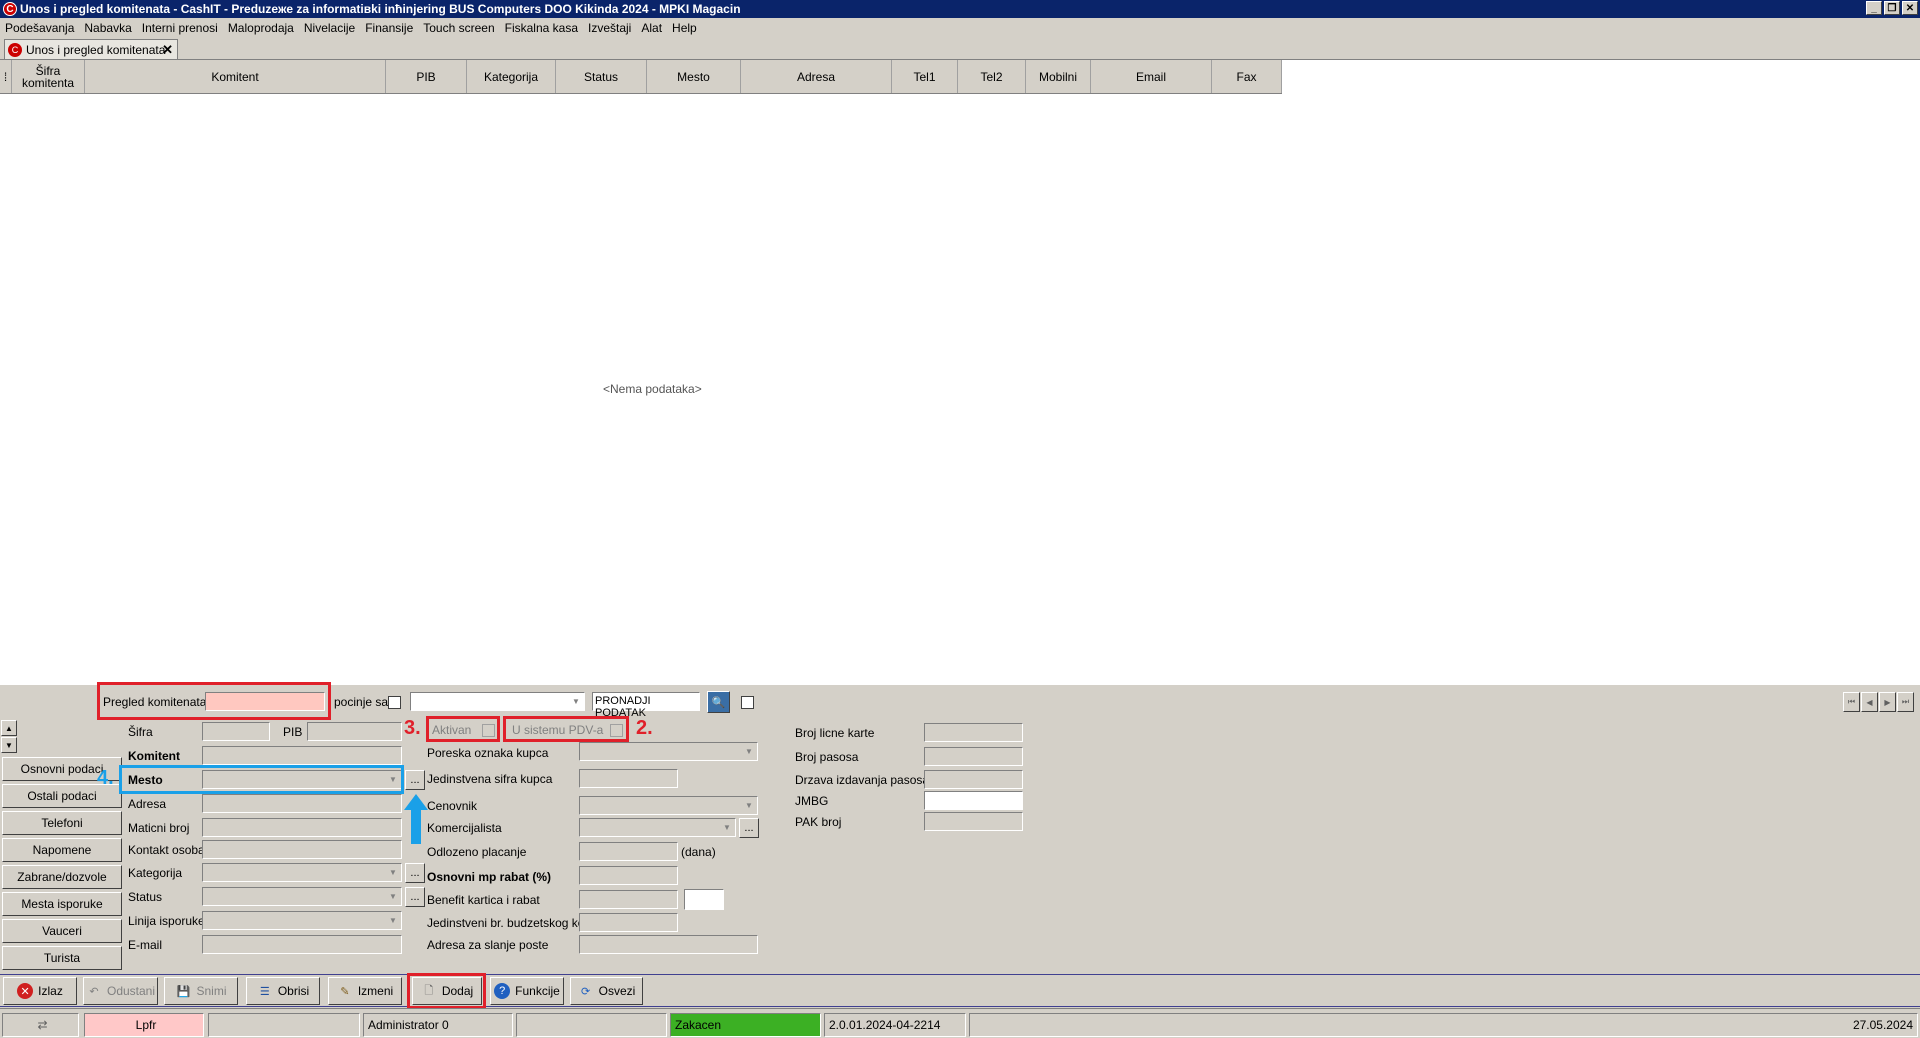 This screenshot has height=1038, width=1920. What do you see at coordinates (925, 76) in the screenshot?
I see `column-header-tel1: Tel1` at bounding box center [925, 76].